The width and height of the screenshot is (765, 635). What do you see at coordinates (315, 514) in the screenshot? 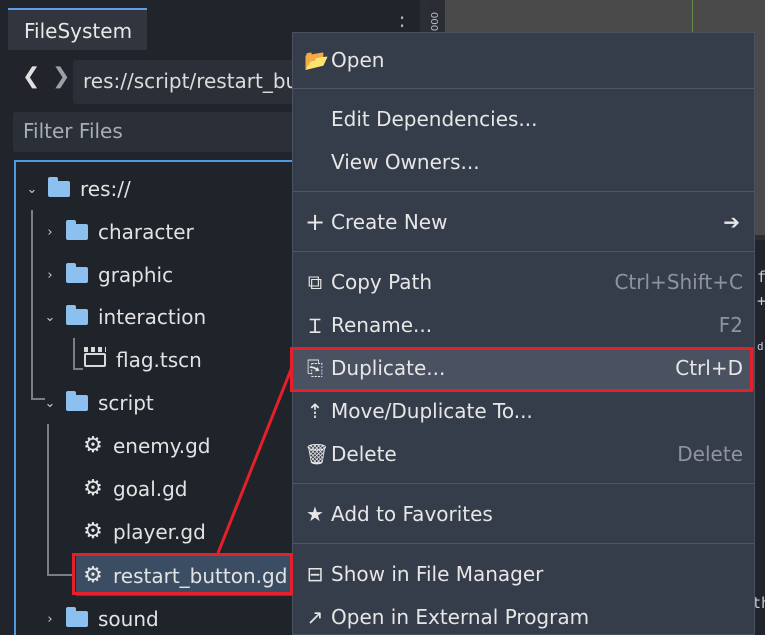
I see `star-icon: ★` at bounding box center [315, 514].